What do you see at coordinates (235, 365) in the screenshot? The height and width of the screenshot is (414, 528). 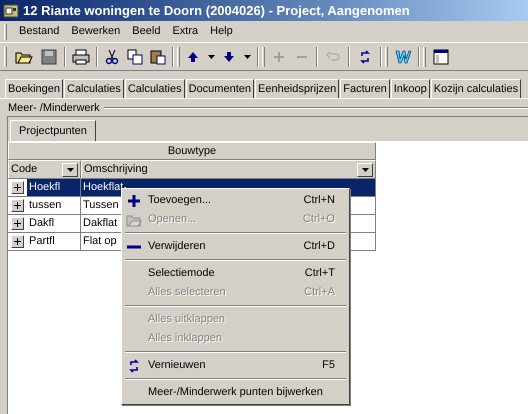 I see `menu-item: Vernieuwen F5` at bounding box center [235, 365].